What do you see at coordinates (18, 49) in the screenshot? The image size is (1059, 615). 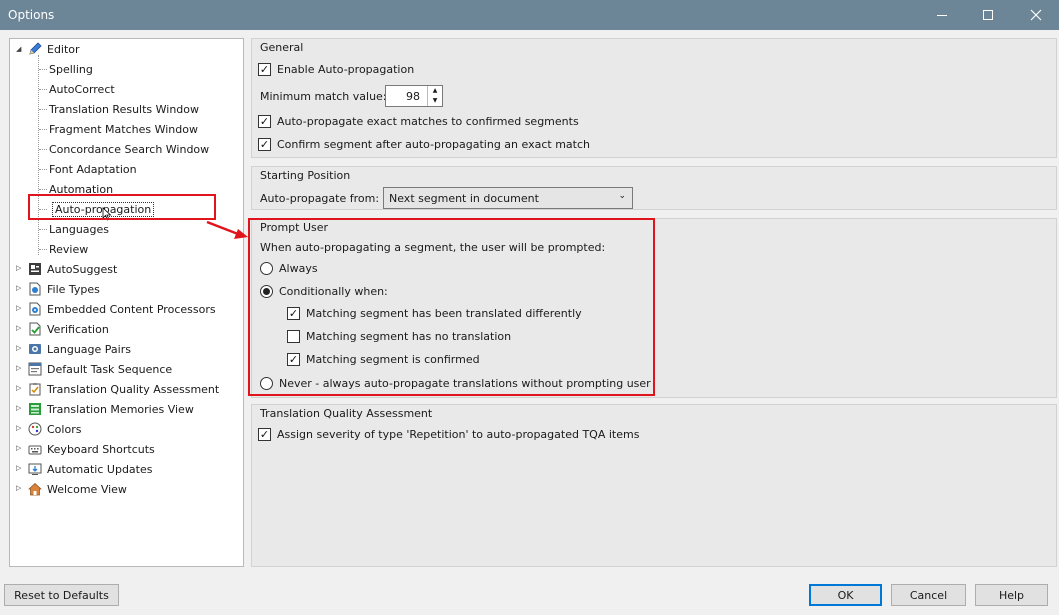 I see `collapse-arrow-icon: ◢` at bounding box center [18, 49].